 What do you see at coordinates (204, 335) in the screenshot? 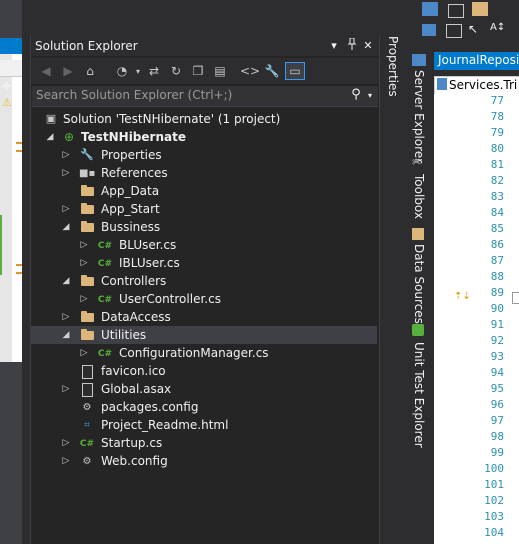
I see `tree-item: ◢ Utilities` at bounding box center [204, 335].